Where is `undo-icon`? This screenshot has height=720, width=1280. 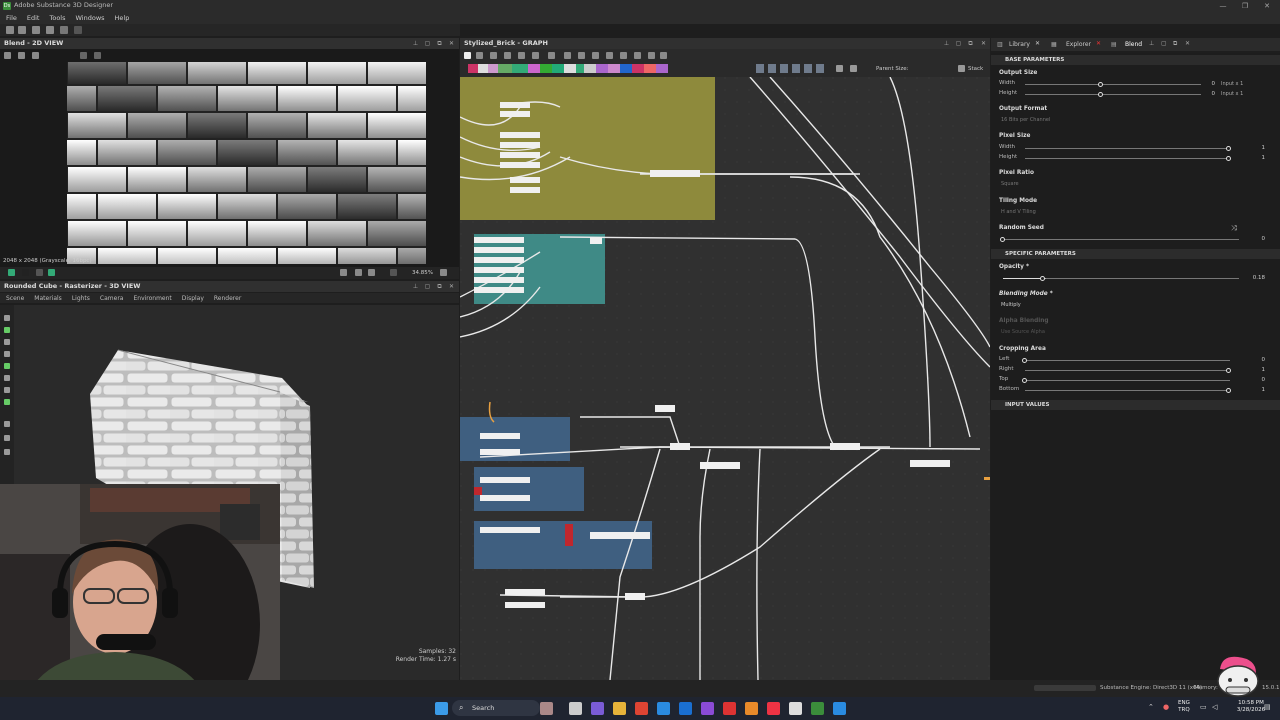 undo-icon is located at coordinates (64, 30).